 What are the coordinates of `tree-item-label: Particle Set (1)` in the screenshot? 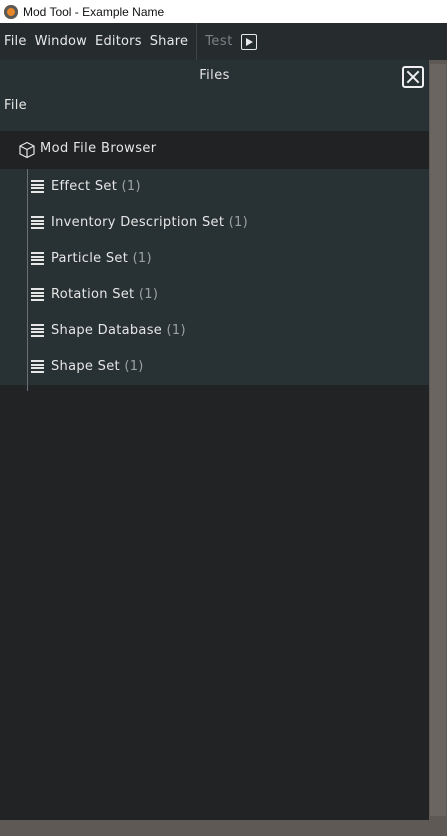 It's located at (101, 258).